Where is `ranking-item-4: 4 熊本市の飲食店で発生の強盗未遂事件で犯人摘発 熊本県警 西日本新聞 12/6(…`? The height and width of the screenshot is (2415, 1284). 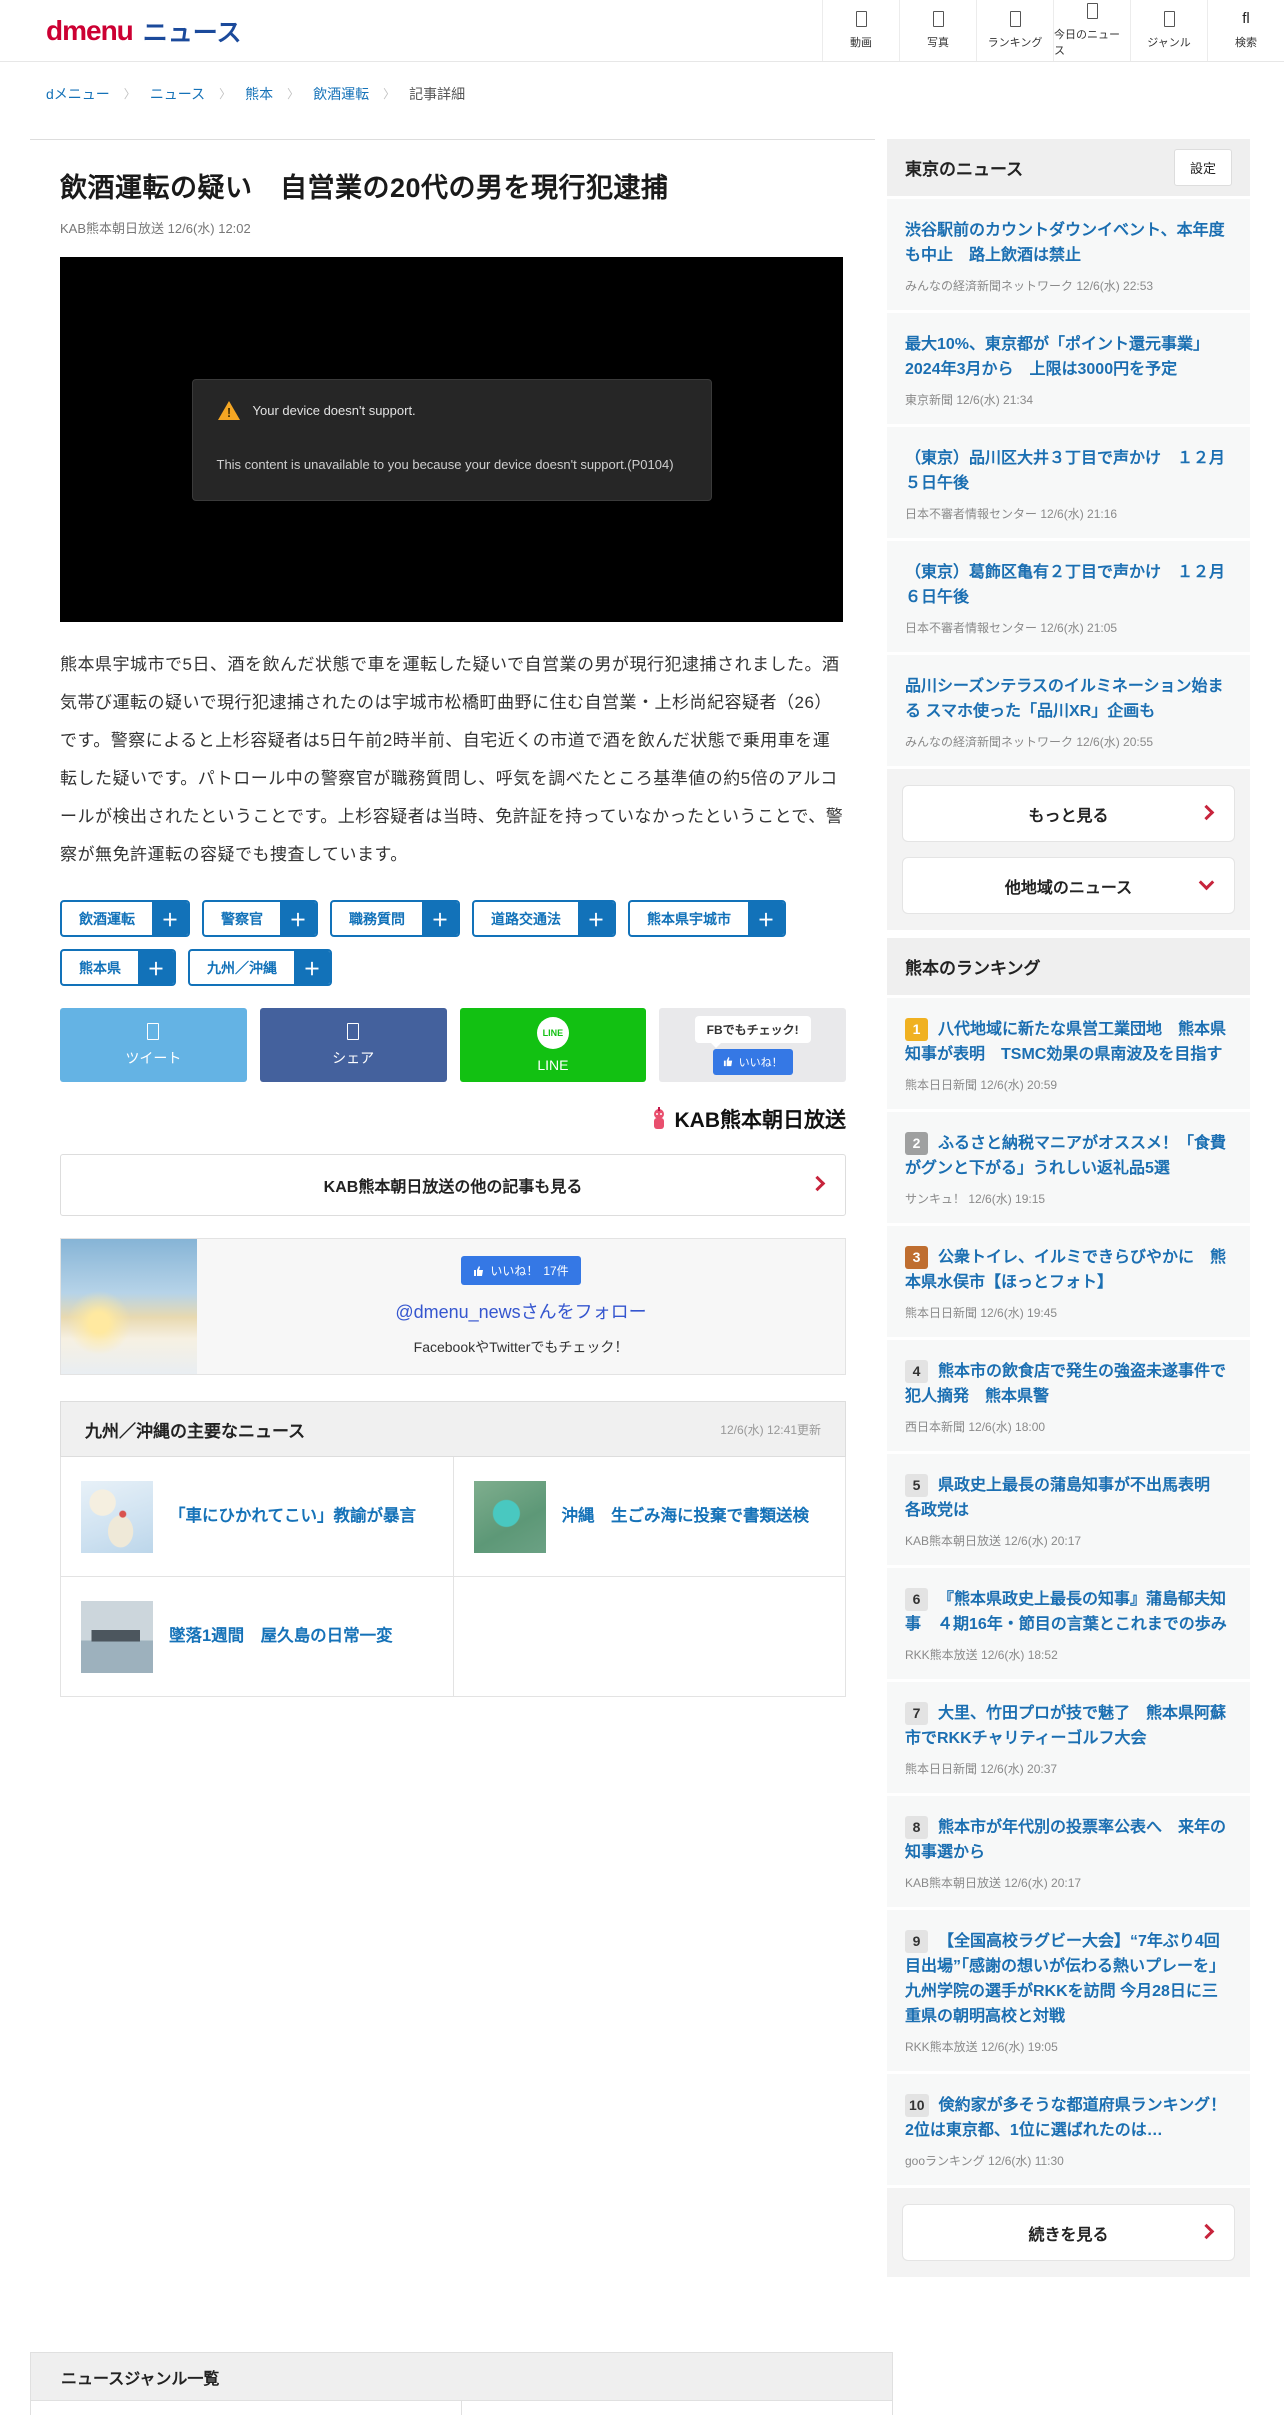 ranking-item-4: 4 熊本市の飲食店で発生の強盗未遂事件で犯人摘発 熊本県警 西日本新聞 12/6(… is located at coordinates (1068, 1395).